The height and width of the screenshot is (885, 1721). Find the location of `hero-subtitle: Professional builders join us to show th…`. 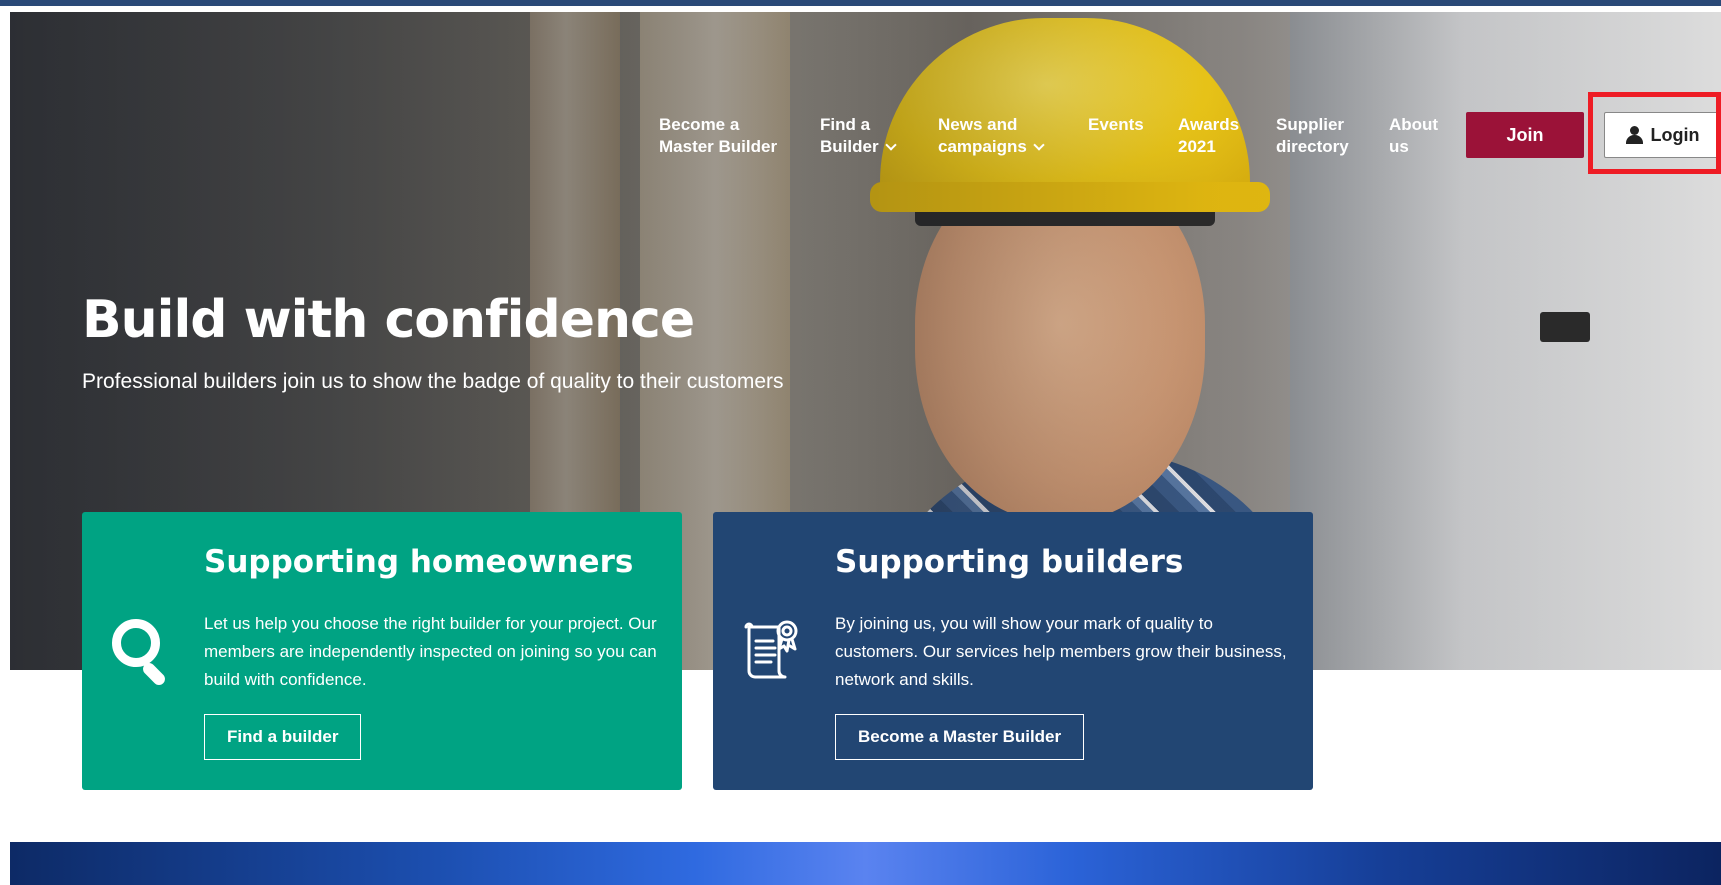

hero-subtitle: Professional builders join us to show th… is located at coordinates (433, 381).